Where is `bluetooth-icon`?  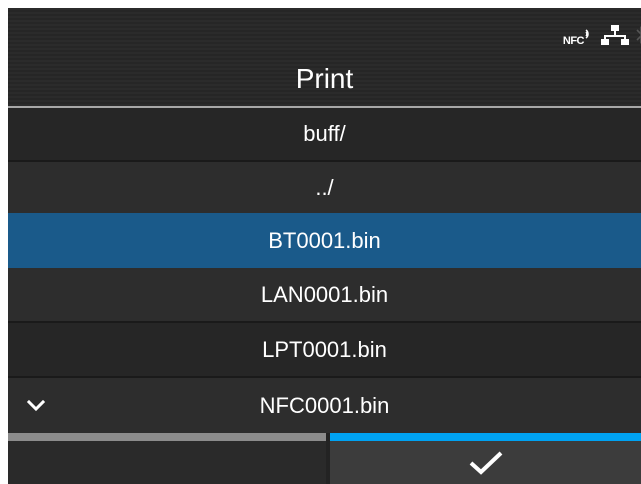
bluetooth-icon is located at coordinates (638, 37).